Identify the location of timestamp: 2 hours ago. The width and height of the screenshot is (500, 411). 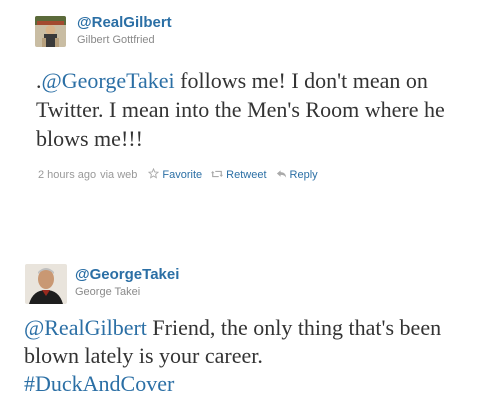
(67, 175).